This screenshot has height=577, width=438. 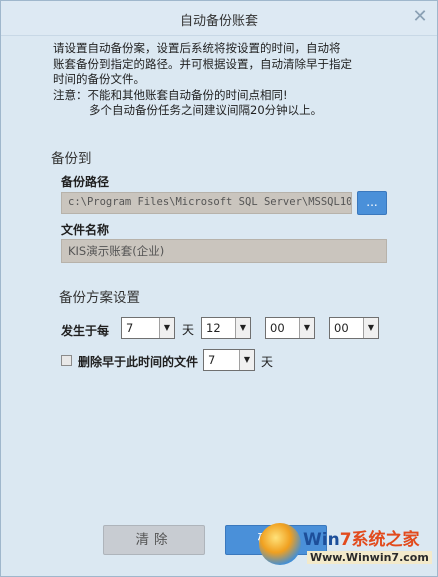 What do you see at coordinates (197, 48) in the screenshot?
I see `intro-line-1: 请设置自动备份案，设置后系统将按设置的时间，自动将` at bounding box center [197, 48].